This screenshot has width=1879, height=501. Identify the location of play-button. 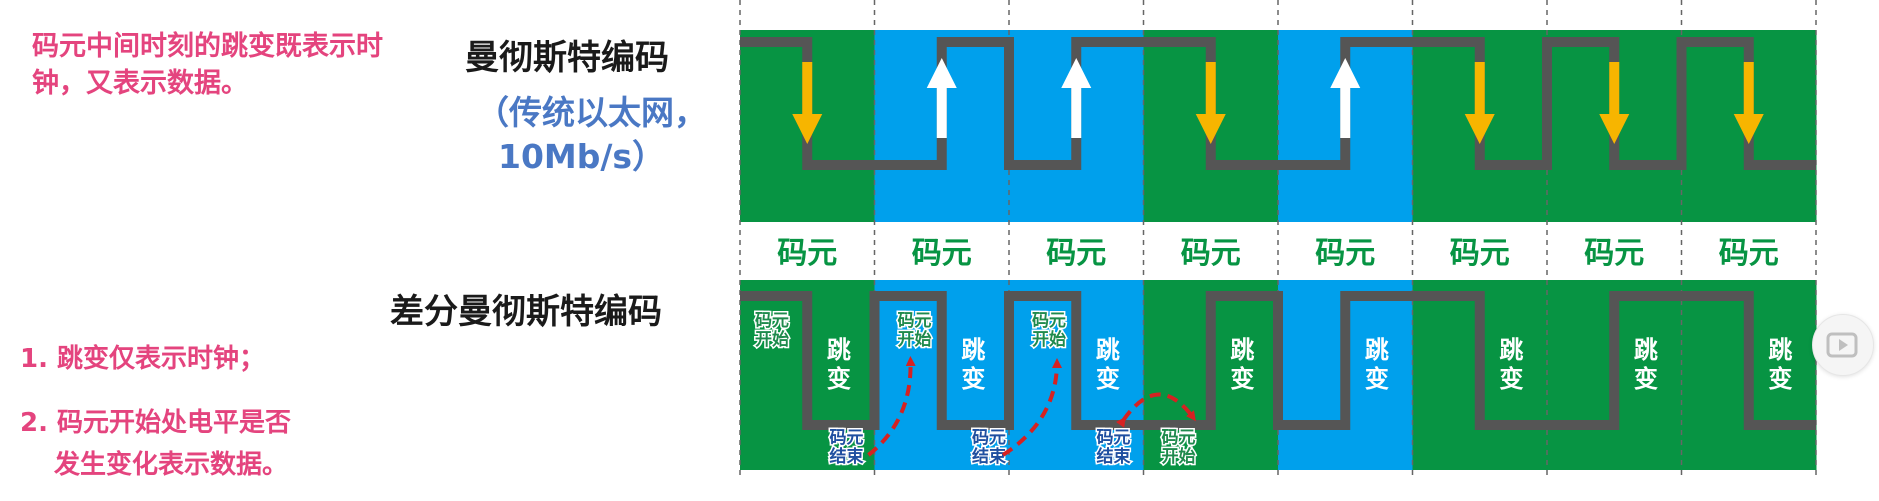
(1843, 345).